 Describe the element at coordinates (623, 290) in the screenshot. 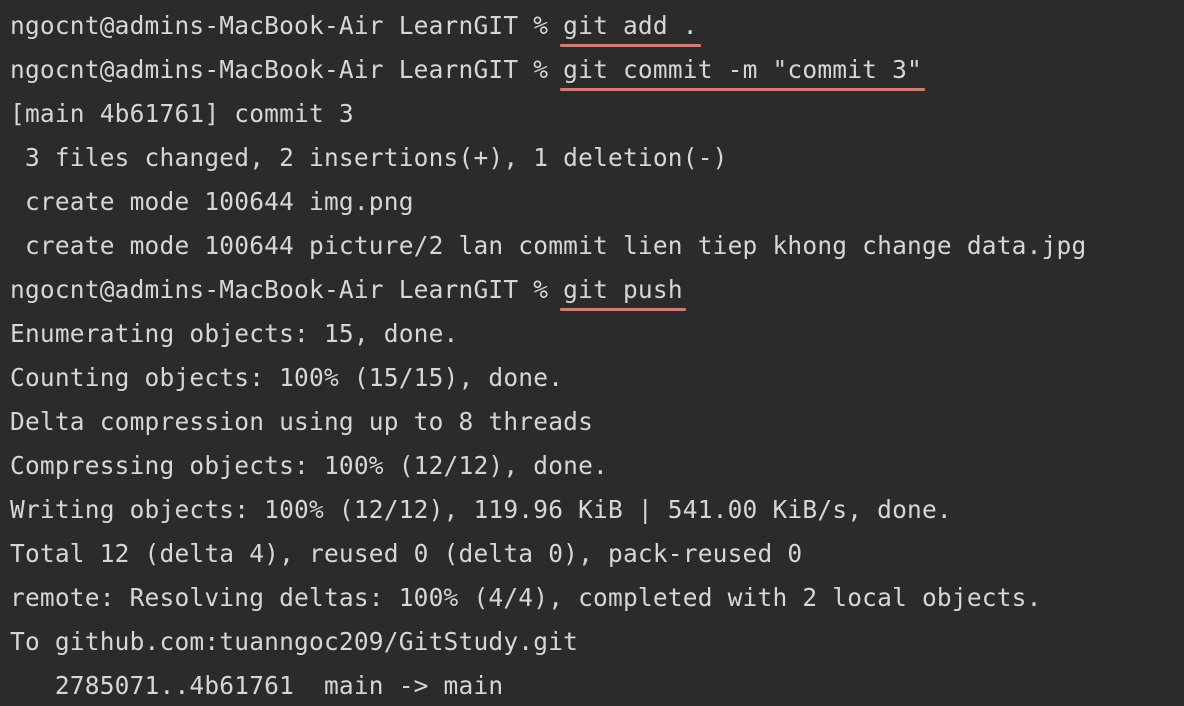

I see `command-git-push: git push` at that location.